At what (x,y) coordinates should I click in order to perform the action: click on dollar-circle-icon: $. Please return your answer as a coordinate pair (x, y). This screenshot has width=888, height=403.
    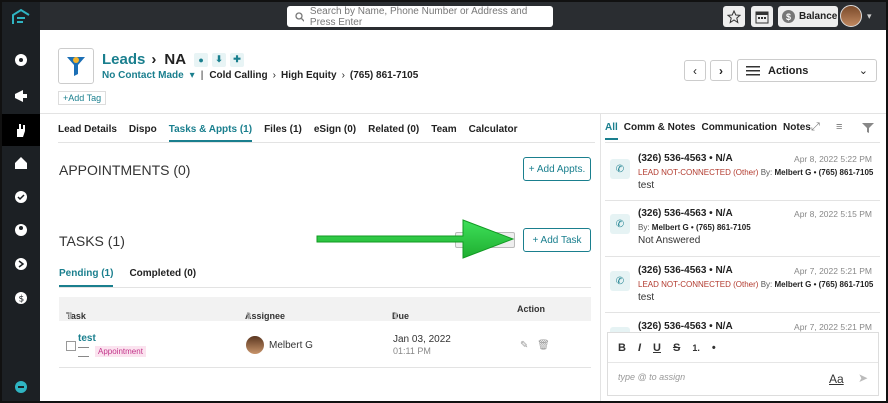
    Looking at the image, I should click on (21, 298).